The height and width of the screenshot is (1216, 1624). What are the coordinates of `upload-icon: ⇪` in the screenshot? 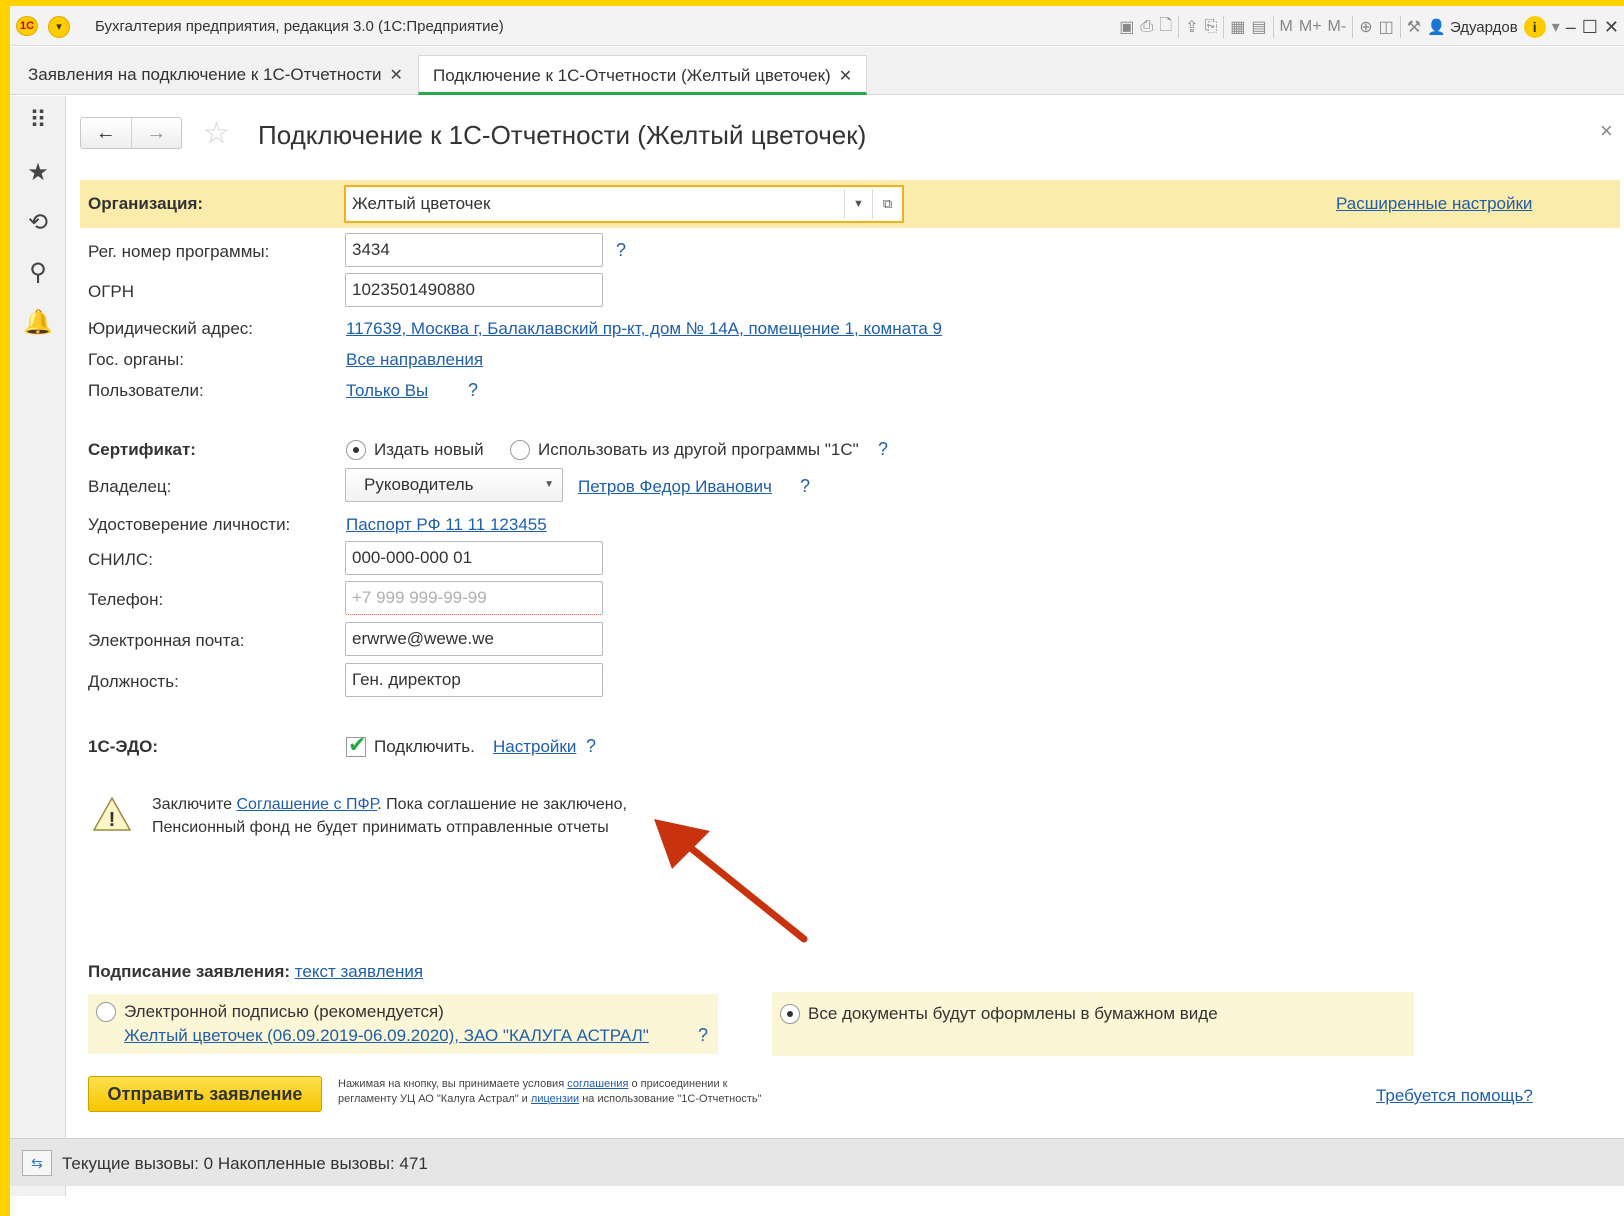 It's located at (1191, 27).